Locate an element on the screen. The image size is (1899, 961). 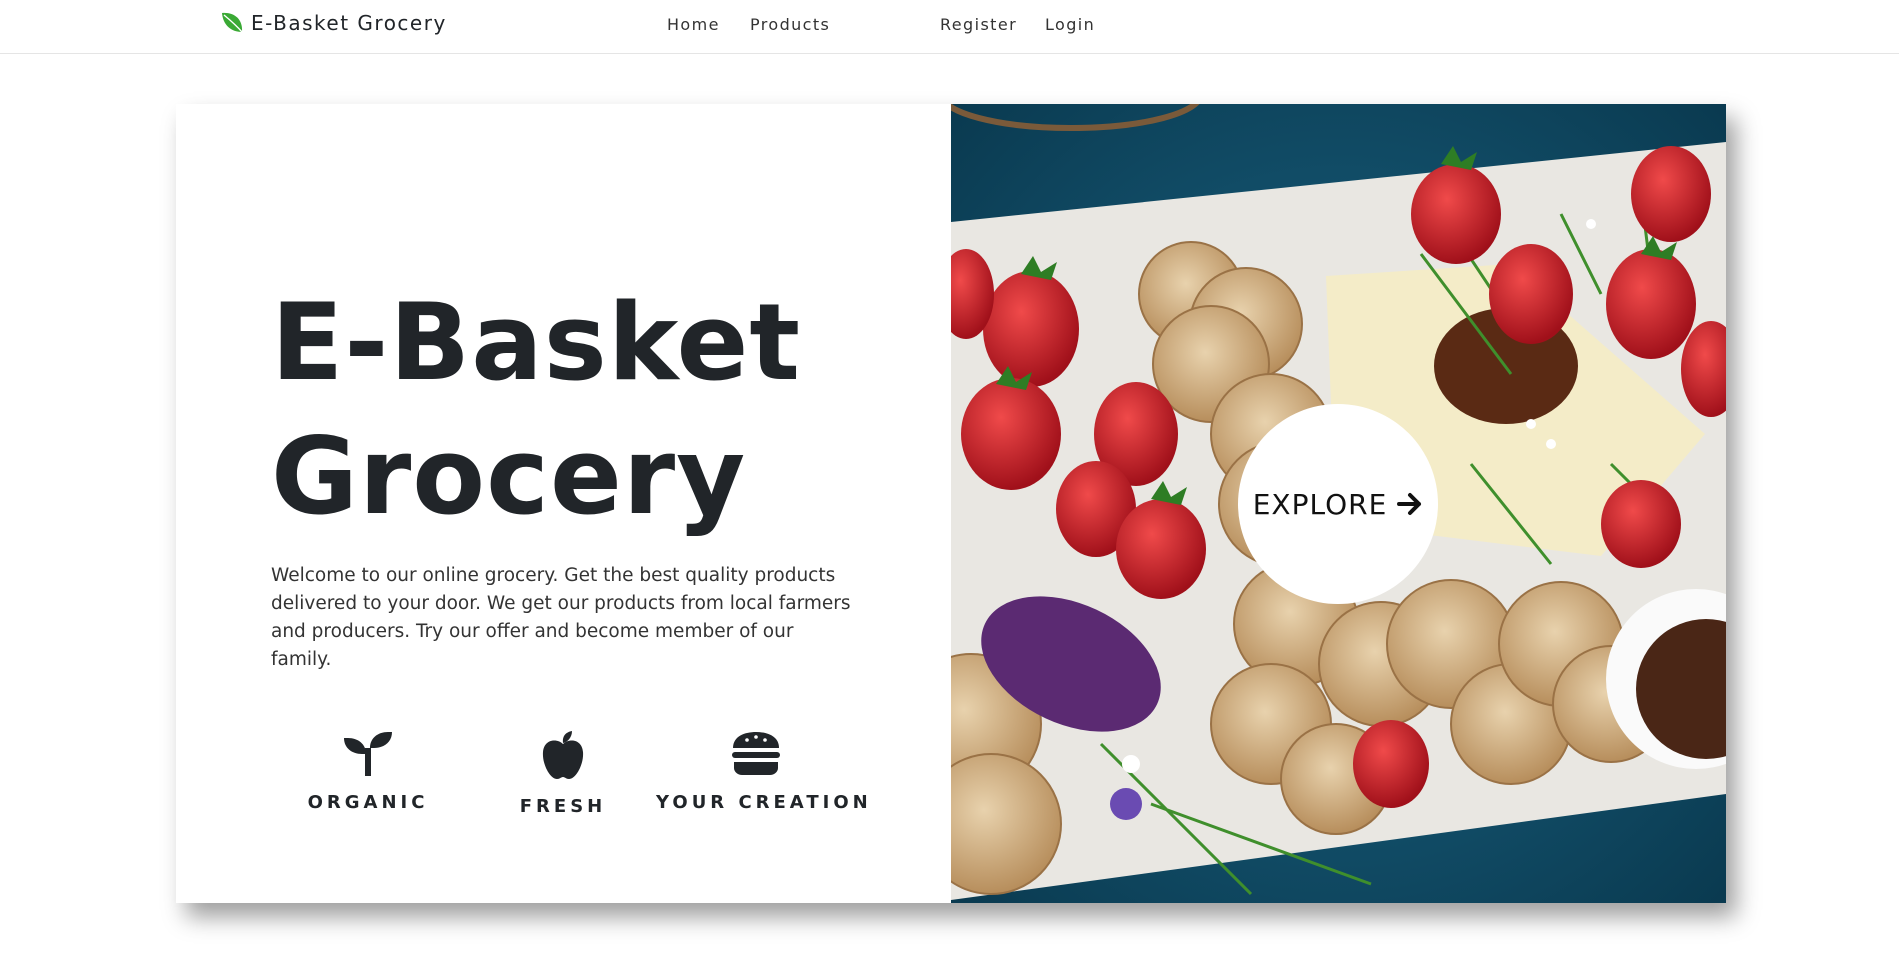
nav-products: Products is located at coordinates (790, 24).